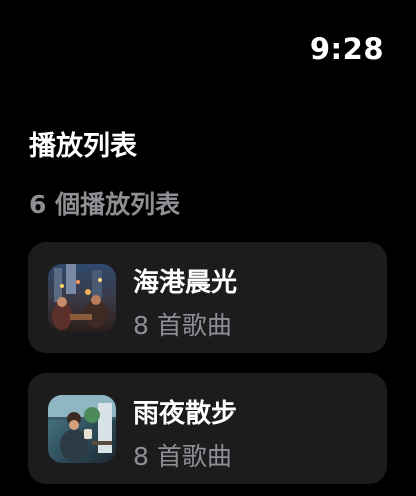 This screenshot has height=496, width=416. Describe the element at coordinates (105, 204) in the screenshot. I see `playlist-count: 6 個播放列表` at that location.